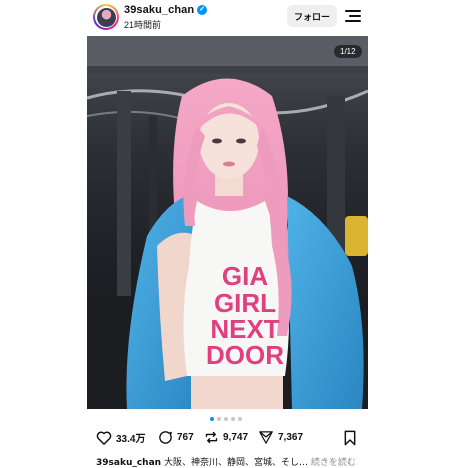 The height and width of the screenshot is (468, 456). I want to click on media-counter: 1/12, so click(348, 51).